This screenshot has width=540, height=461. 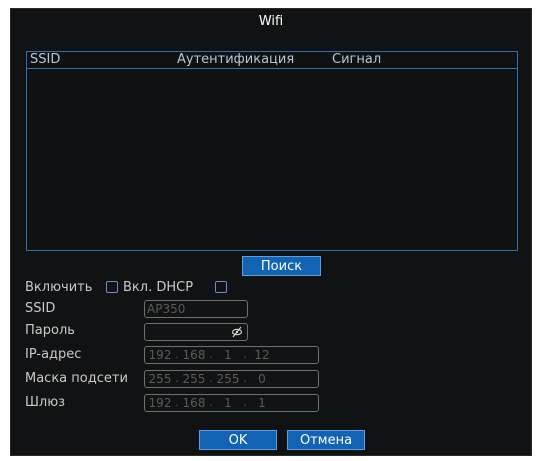 What do you see at coordinates (236, 59) in the screenshot?
I see `column-authentication: Аутентификация` at bounding box center [236, 59].